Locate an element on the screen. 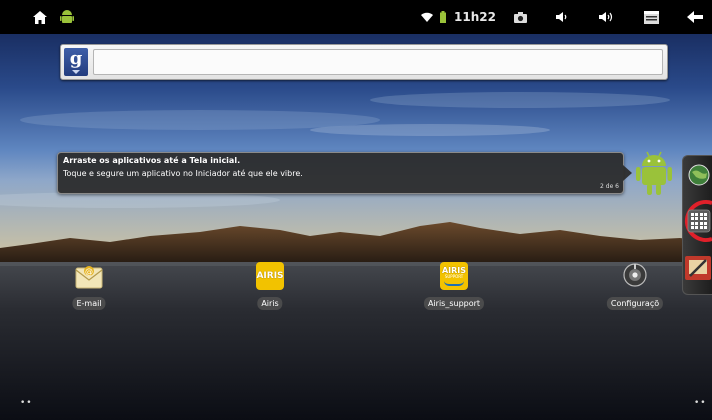 The height and width of the screenshot is (420, 712). shortcut-airis: AIRIS Airis is located at coordinates (270, 288).